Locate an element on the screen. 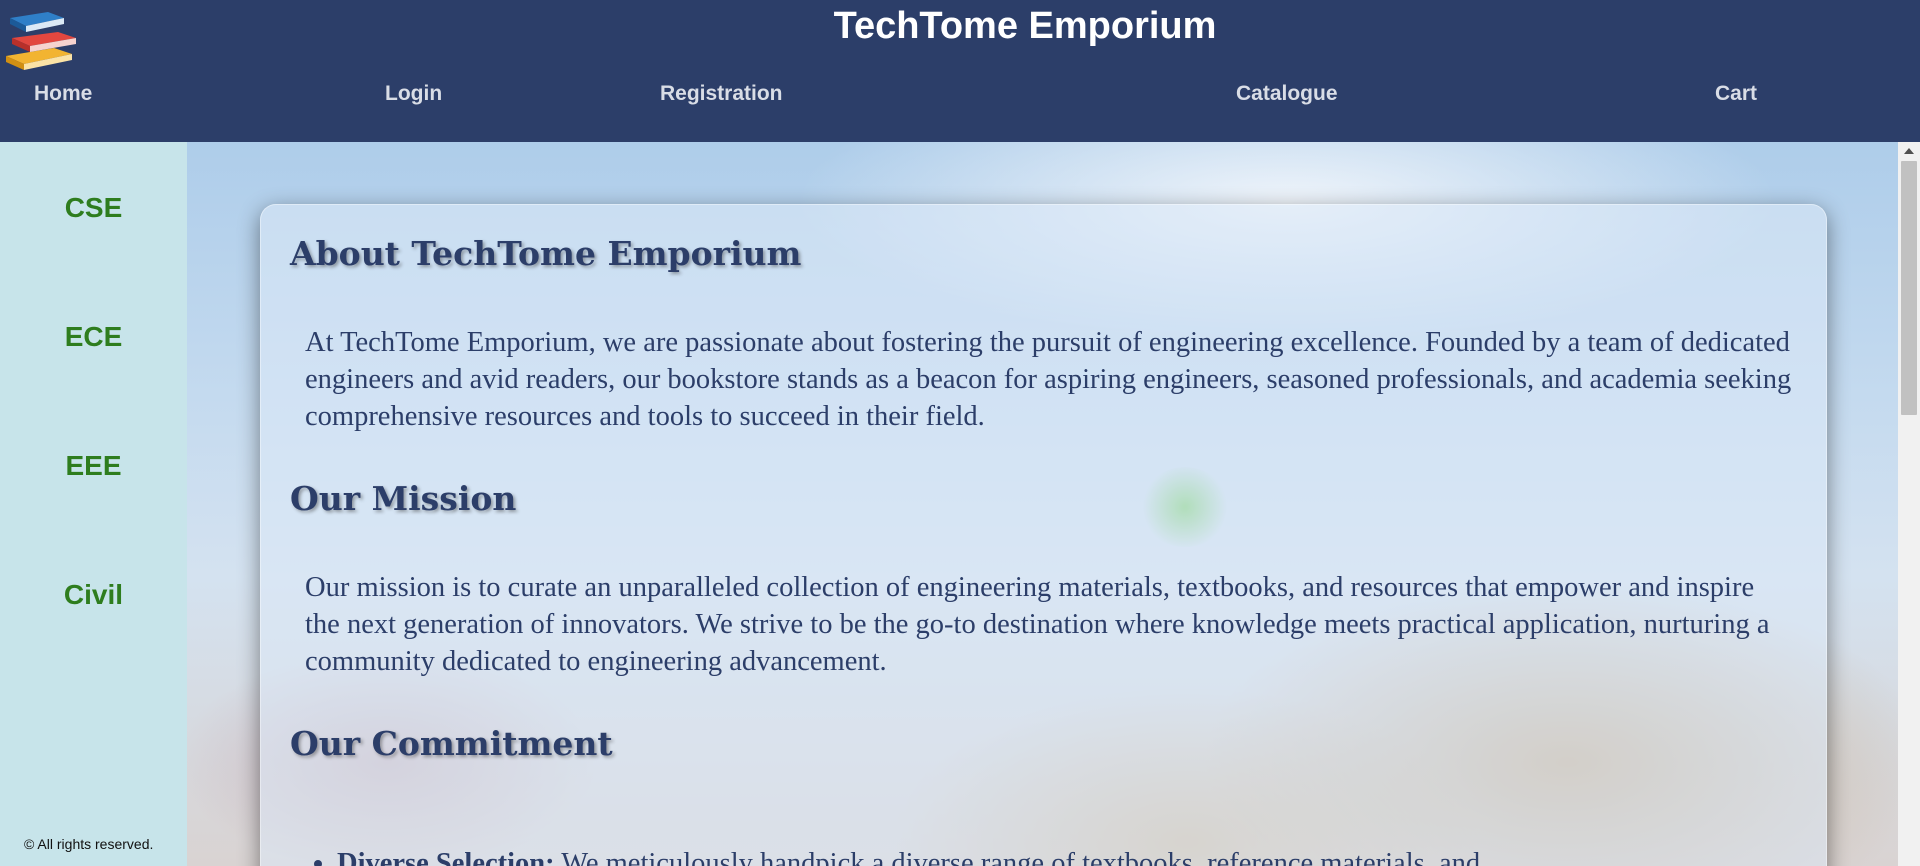 The image size is (1920, 866). nav-registration: Registration is located at coordinates (721, 94).